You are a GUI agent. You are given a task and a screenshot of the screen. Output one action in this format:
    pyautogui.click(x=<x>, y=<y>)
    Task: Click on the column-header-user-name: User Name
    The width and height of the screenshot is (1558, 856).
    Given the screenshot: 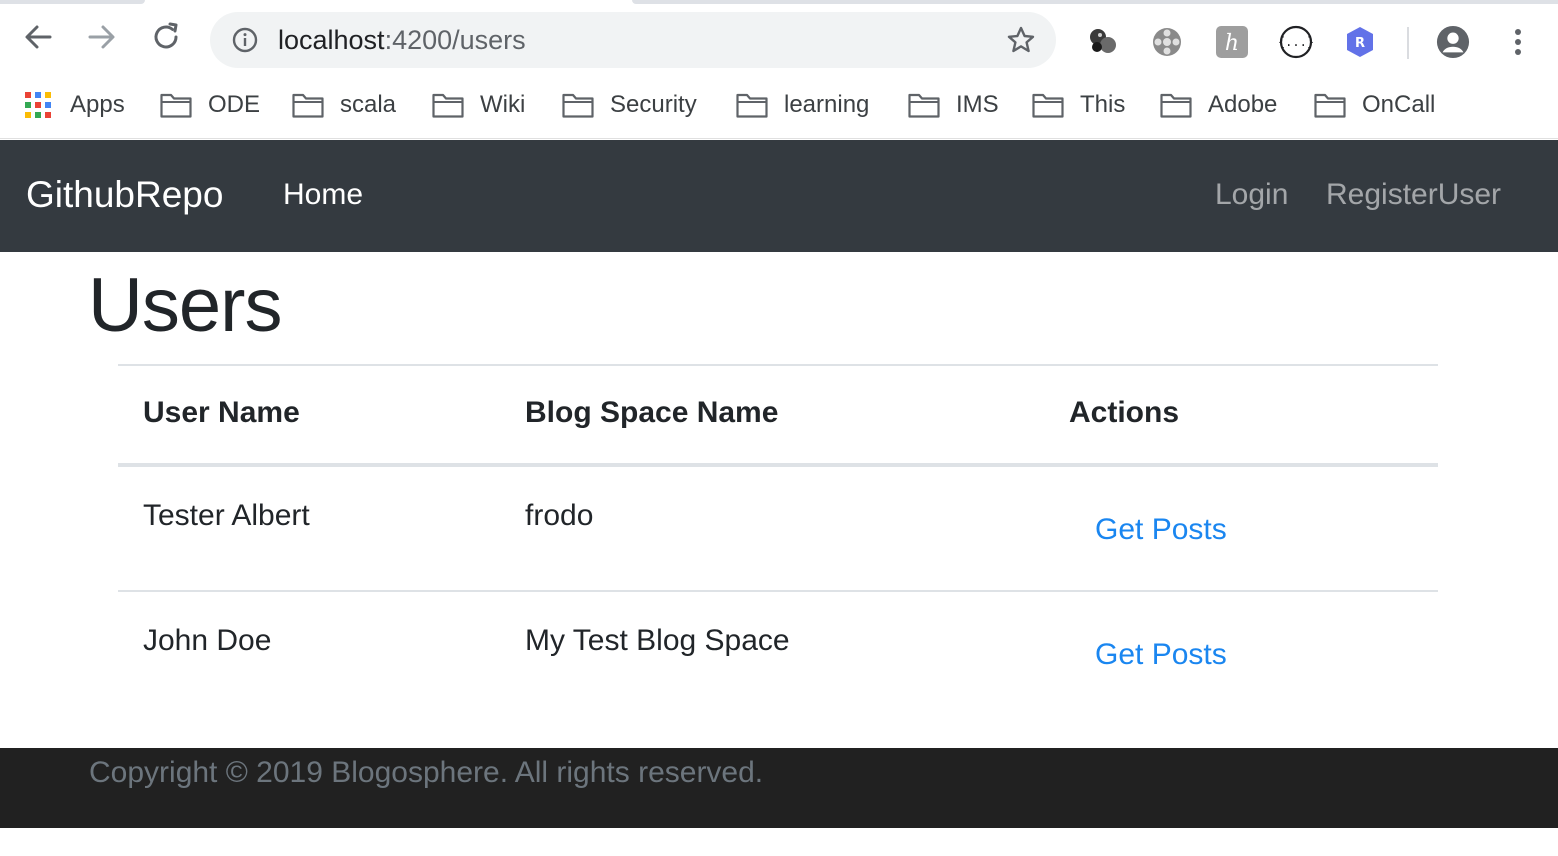 What is the action you would take?
    pyautogui.click(x=309, y=415)
    